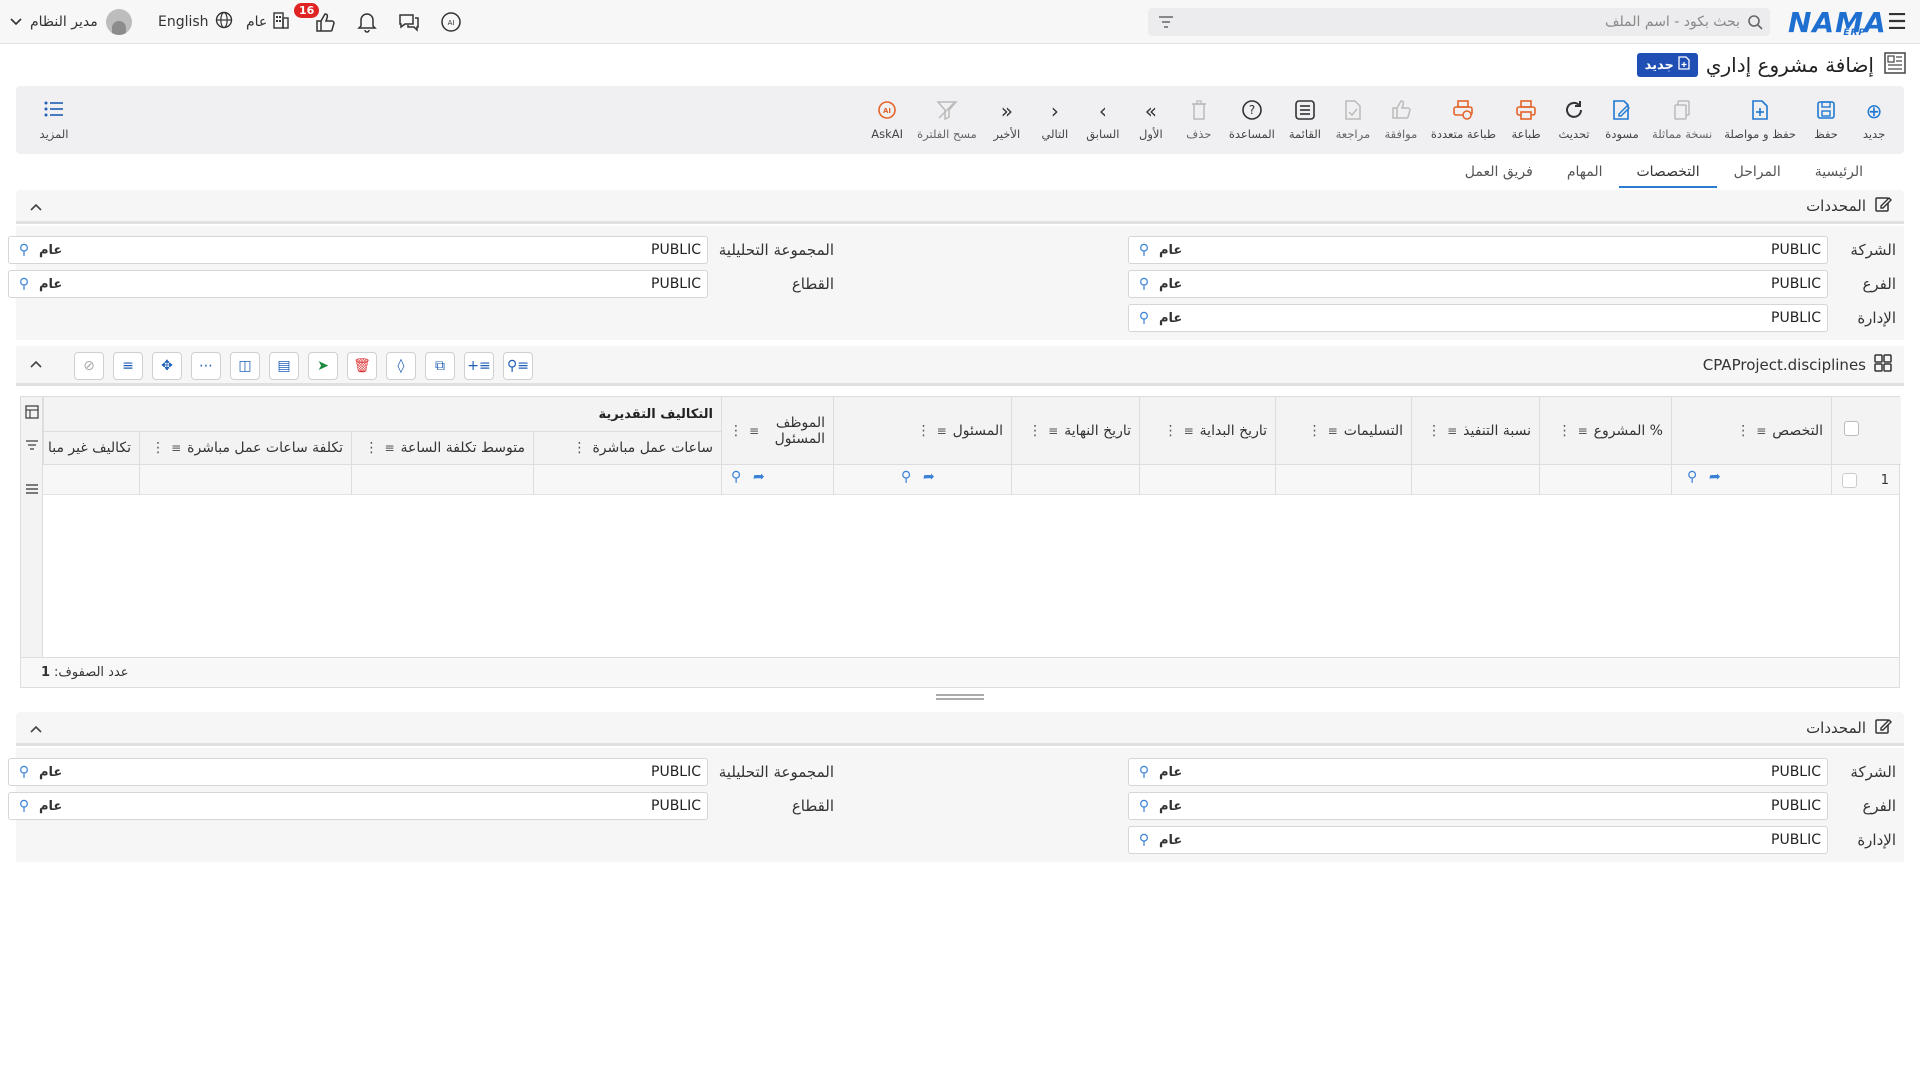  What do you see at coordinates (1682, 111) in the screenshot?
I see `copy-icon` at bounding box center [1682, 111].